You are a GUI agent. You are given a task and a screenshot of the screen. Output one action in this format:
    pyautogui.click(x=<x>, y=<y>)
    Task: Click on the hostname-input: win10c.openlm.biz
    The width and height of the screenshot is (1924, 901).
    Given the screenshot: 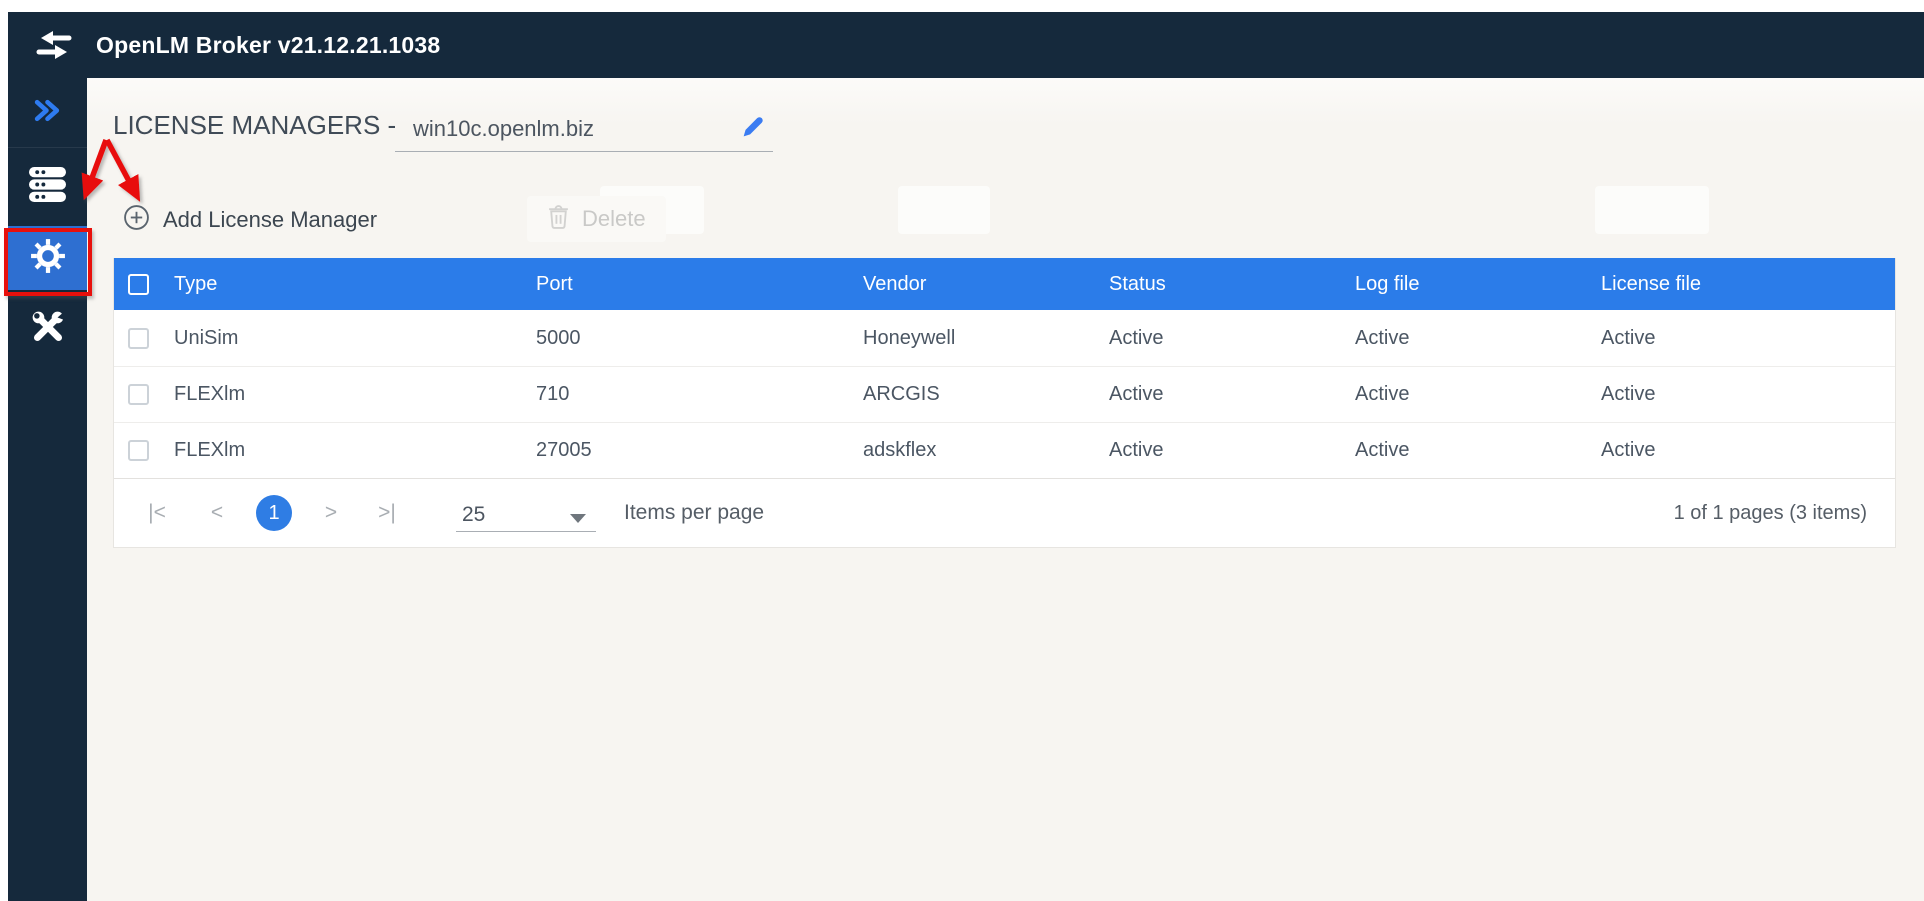 What is the action you would take?
    pyautogui.click(x=584, y=127)
    